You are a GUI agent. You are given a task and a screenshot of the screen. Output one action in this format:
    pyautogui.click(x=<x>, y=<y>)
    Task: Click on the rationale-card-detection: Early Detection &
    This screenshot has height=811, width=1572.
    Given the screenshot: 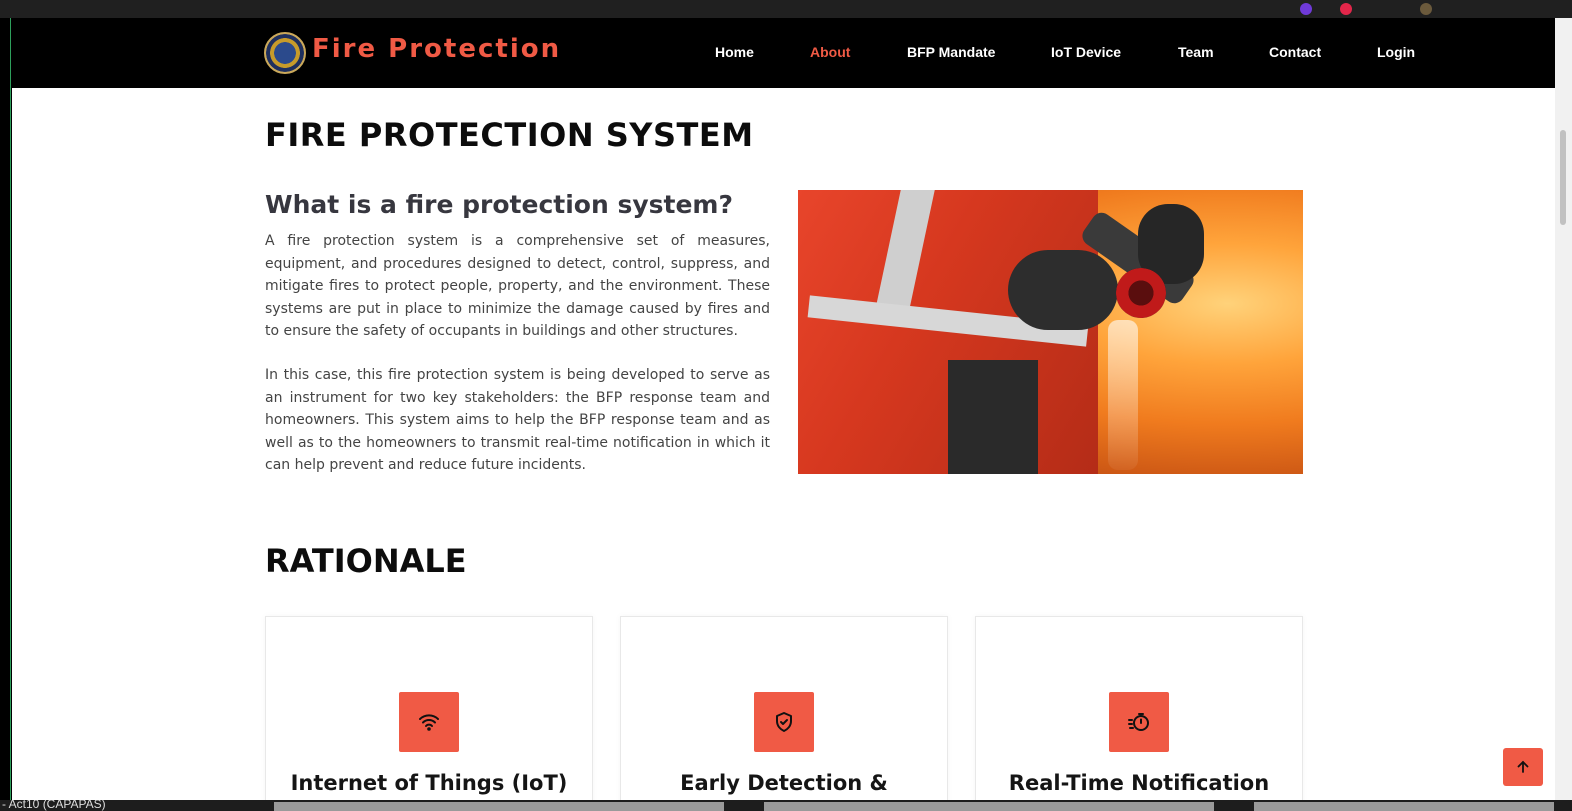 What is the action you would take?
    pyautogui.click(x=784, y=708)
    